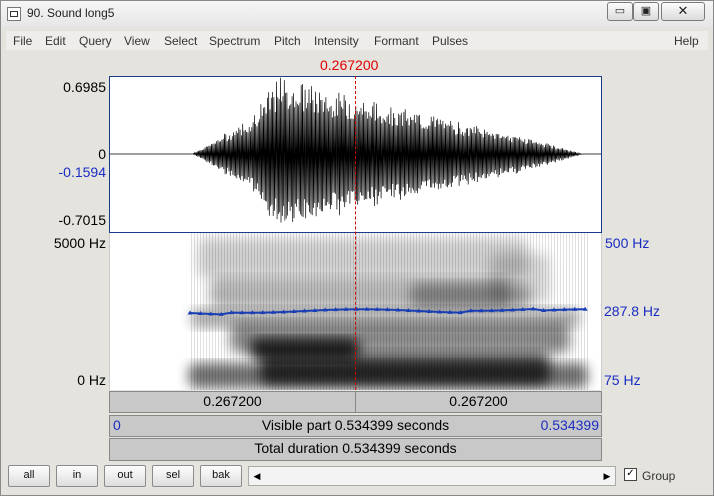 The height and width of the screenshot is (496, 714). What do you see at coordinates (569, 425) in the screenshot?
I see `visible-end-label: 0.534399` at bounding box center [569, 425].